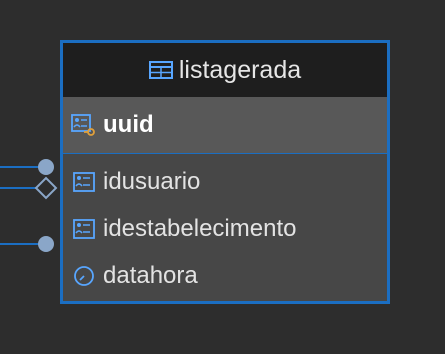 The width and height of the screenshot is (445, 354). What do you see at coordinates (84, 125) in the screenshot?
I see `key-field-icon` at bounding box center [84, 125].